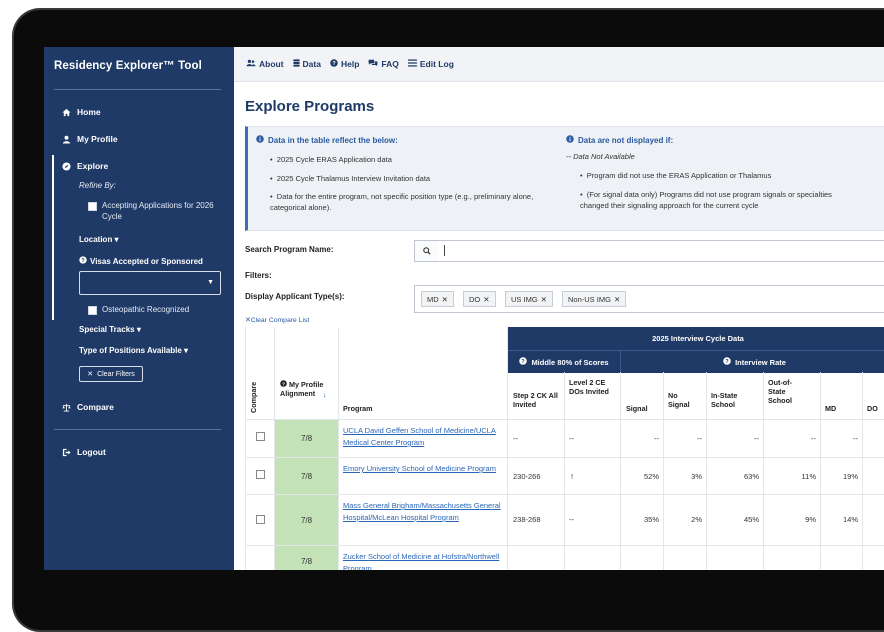 The height and width of the screenshot is (632, 884). Describe the element at coordinates (751, 519) in the screenshot. I see `instate-cell: 45%` at that location.